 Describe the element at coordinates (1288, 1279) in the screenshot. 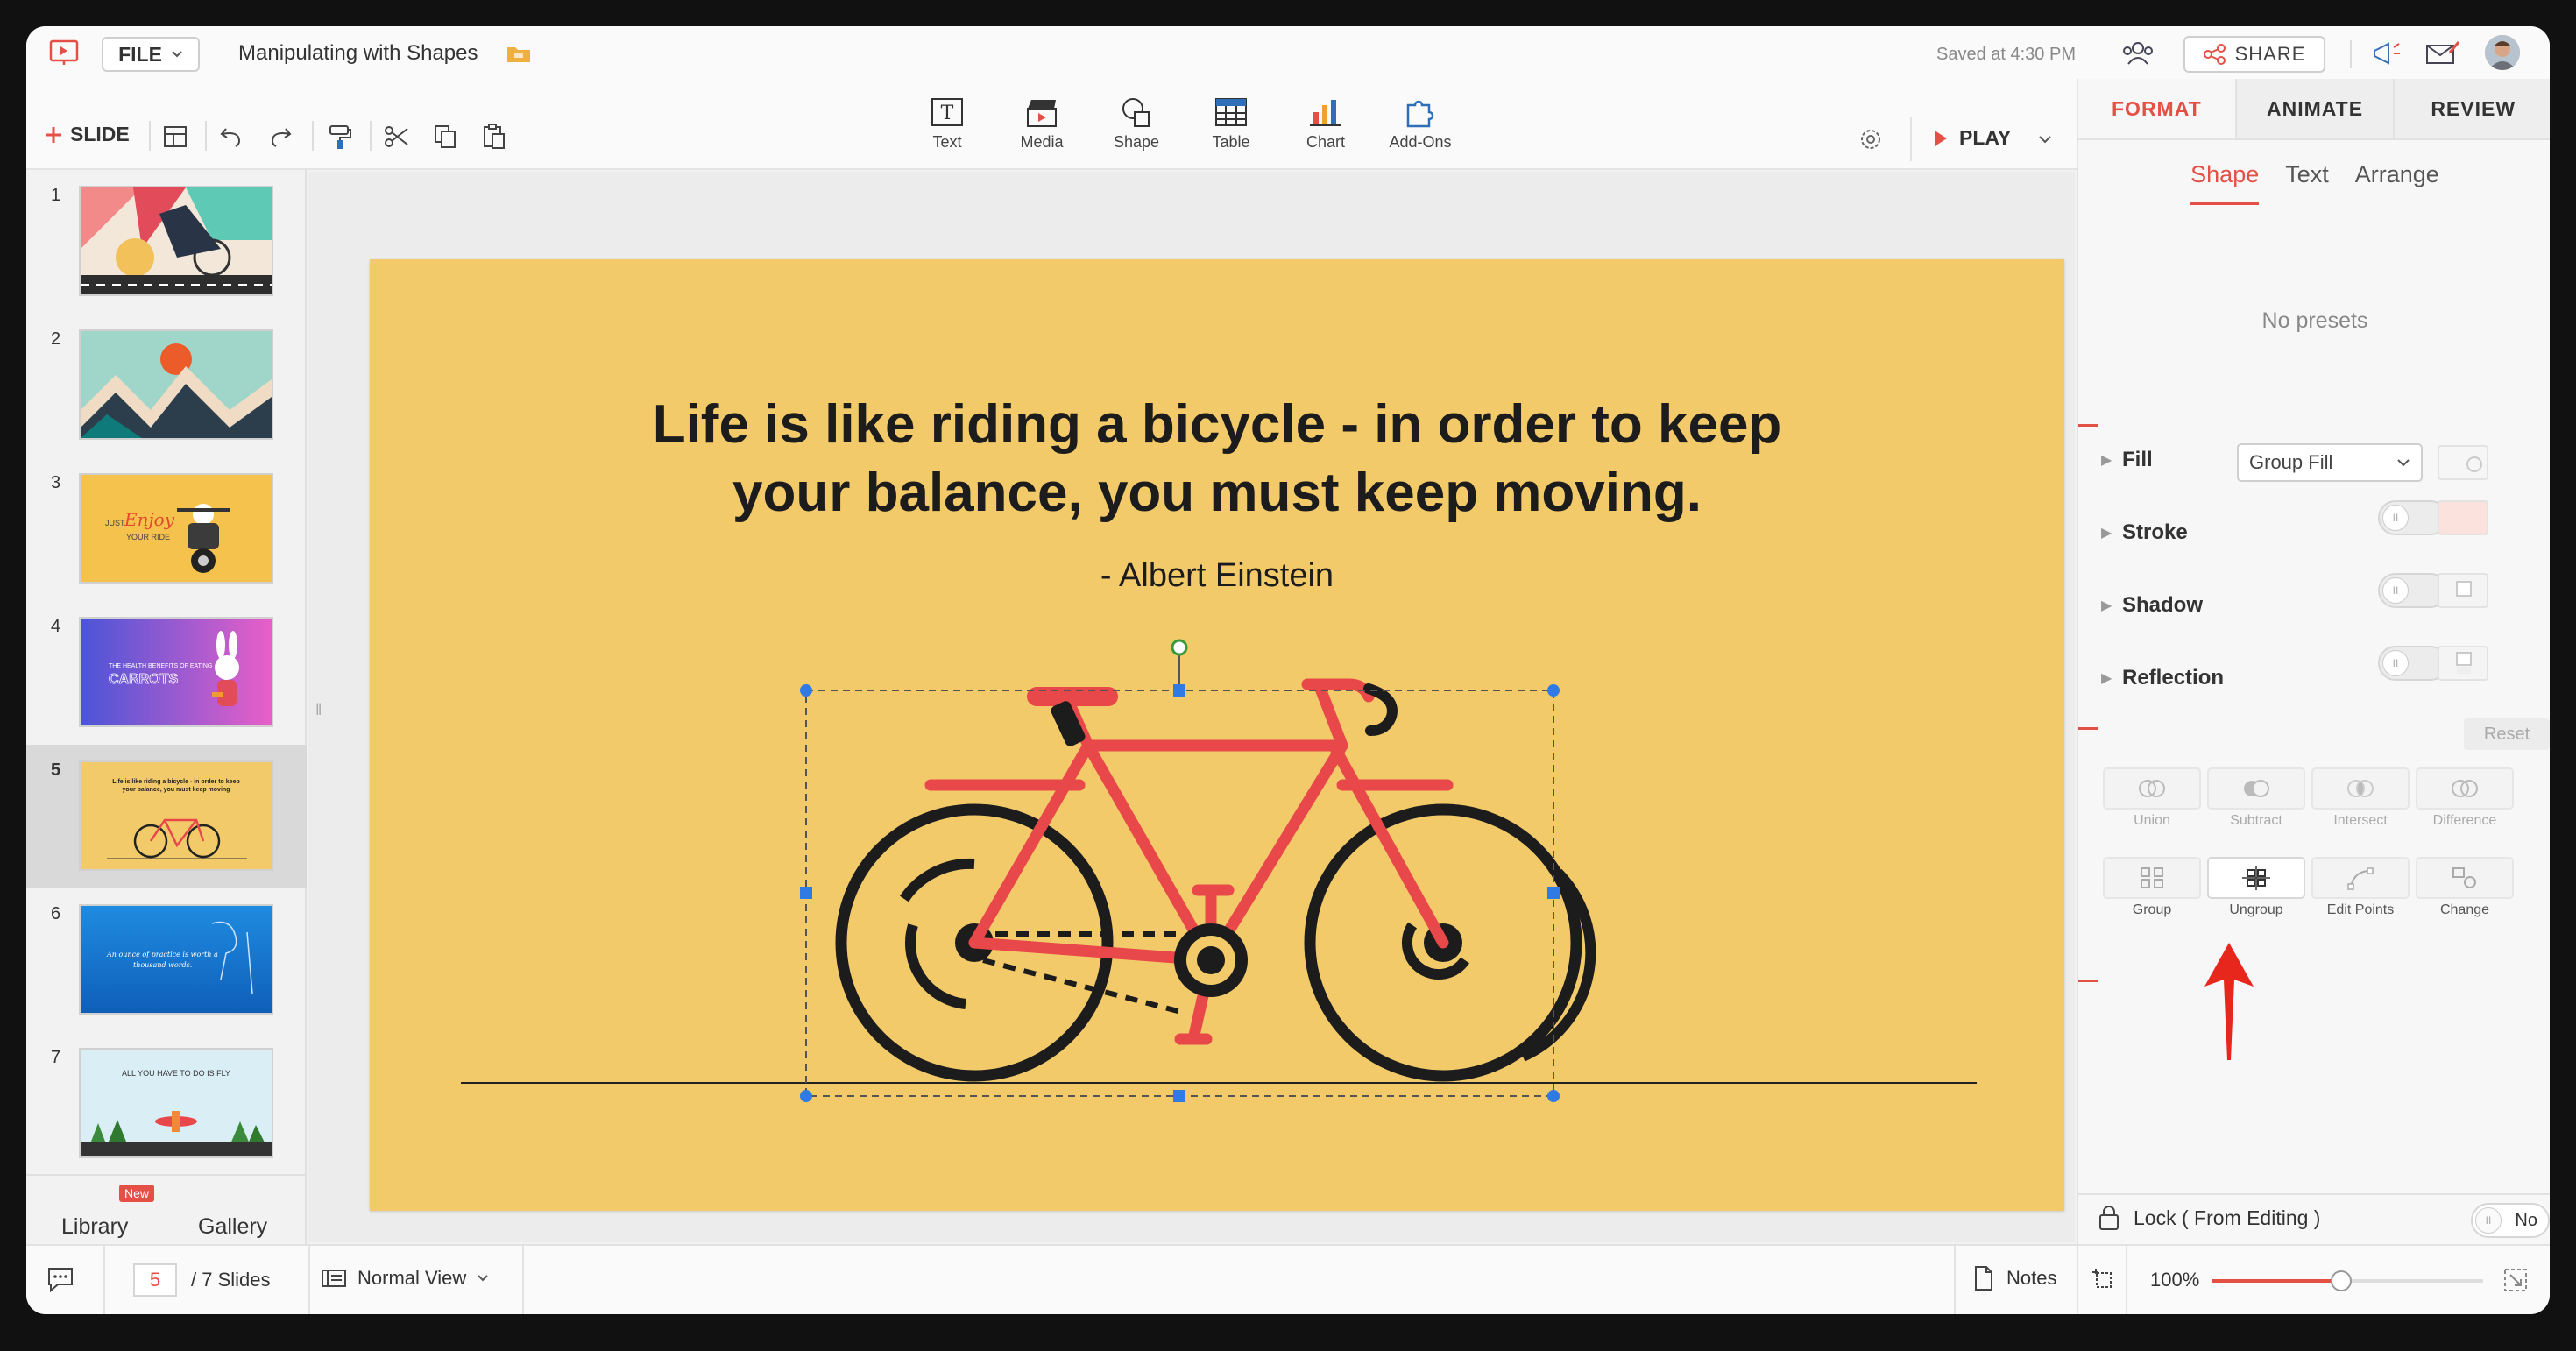

I see `status-bar: 5 / 7 Slides Normal View Notes 100%` at that location.